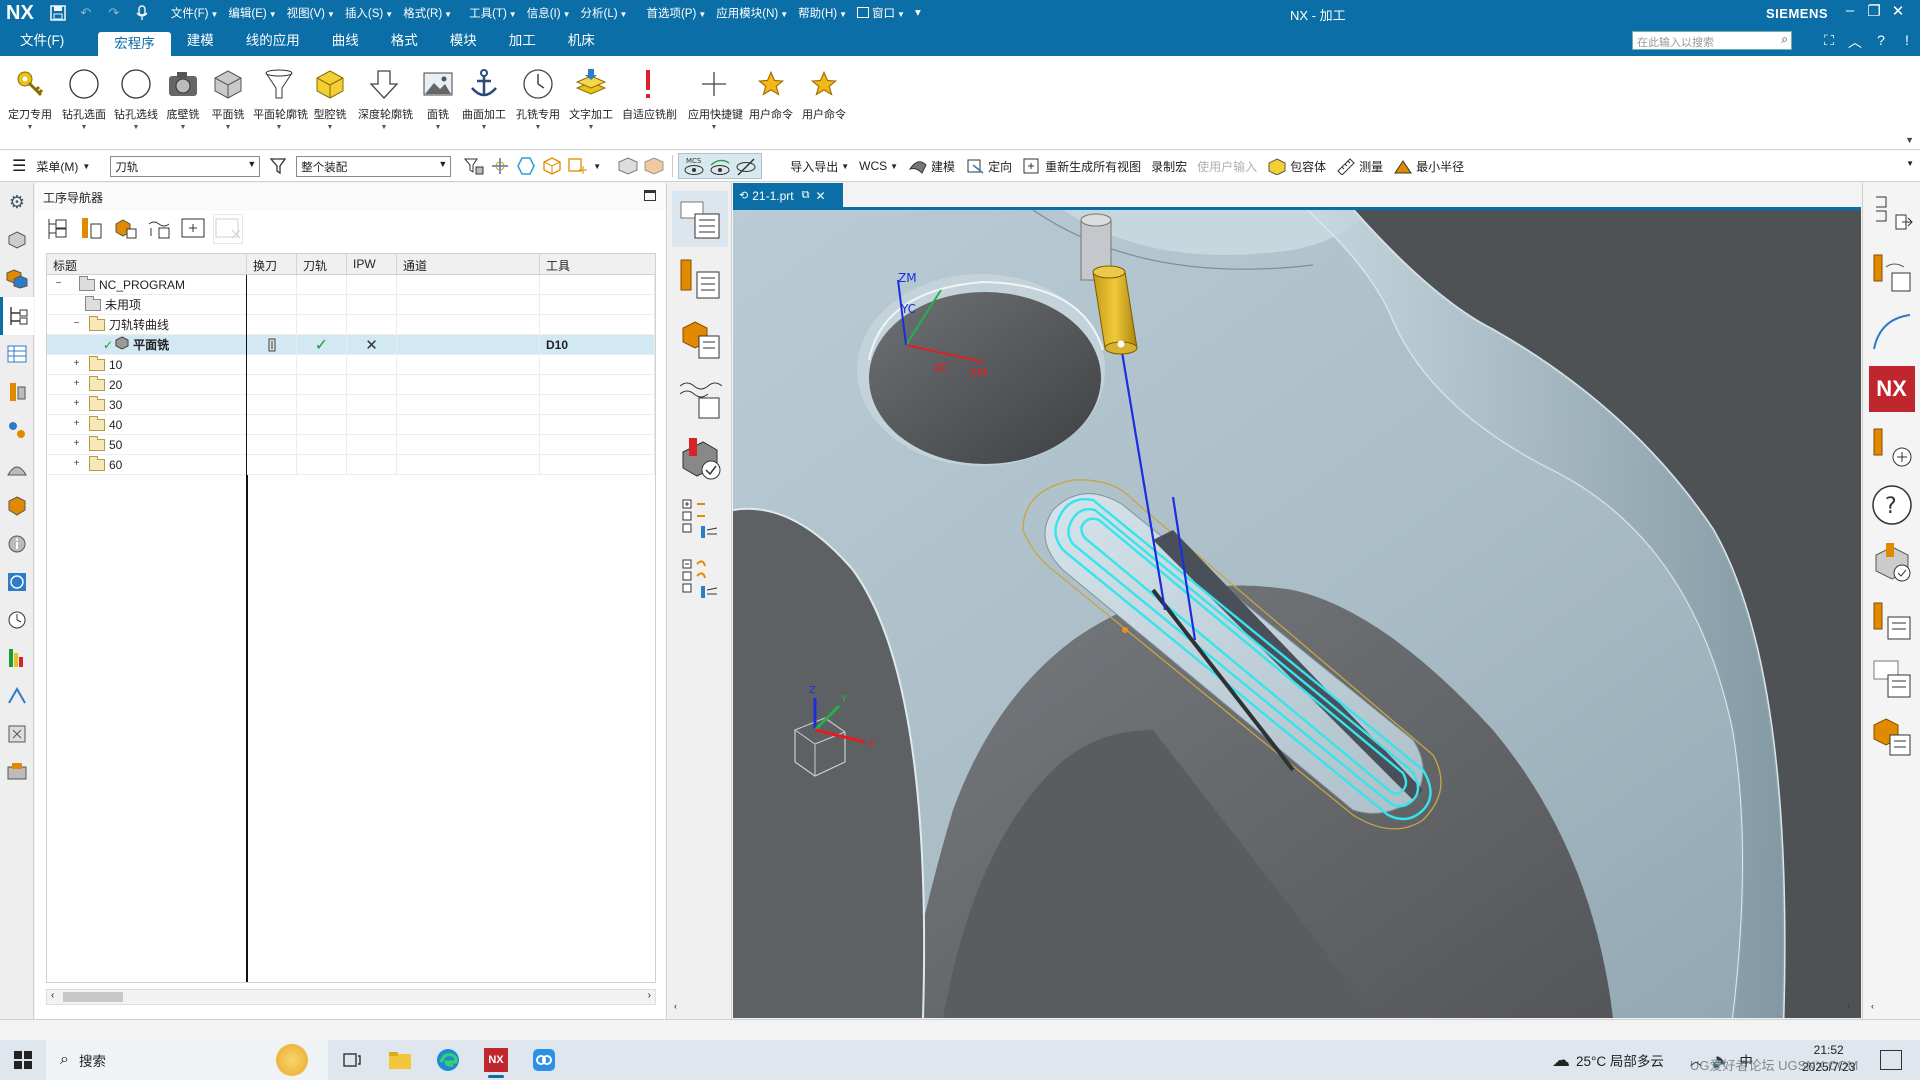 This screenshot has height=1080, width=1920. What do you see at coordinates (351, 404) in the screenshot?
I see `table-row: + 30` at bounding box center [351, 404].